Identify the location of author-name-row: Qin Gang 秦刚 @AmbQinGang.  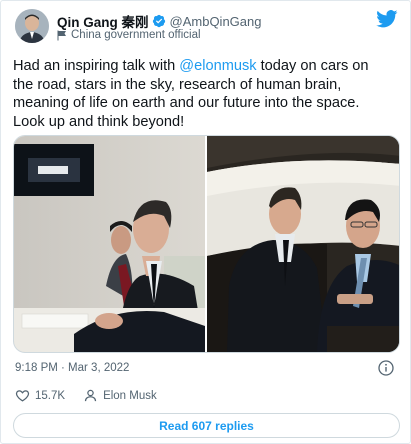
(159, 21).